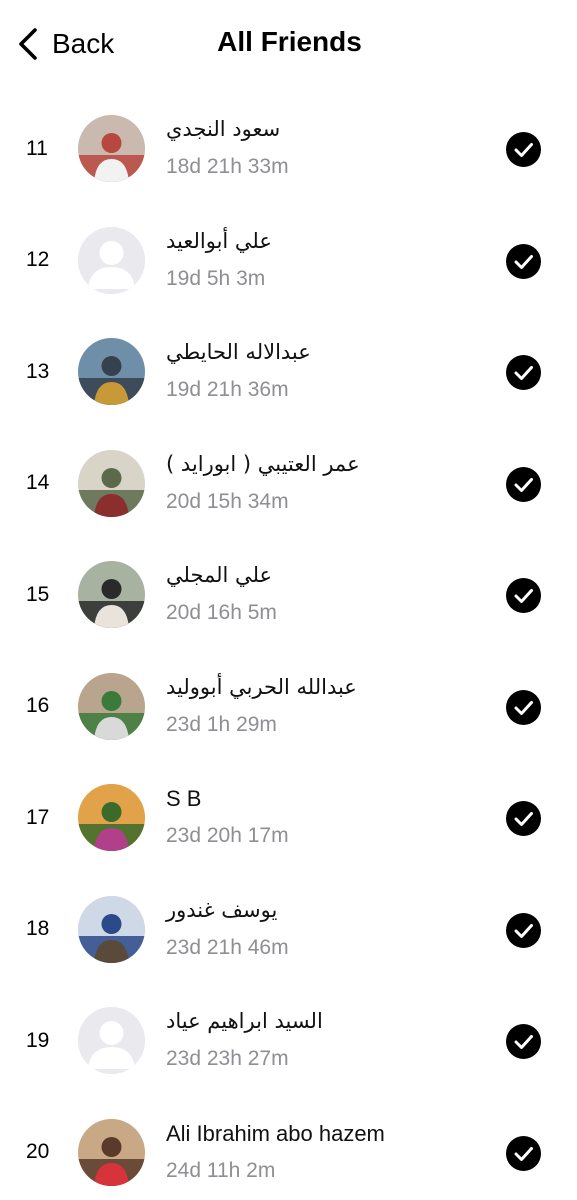  What do you see at coordinates (227, 1058) in the screenshot?
I see `friend-duration: 23d 23h 27m` at bounding box center [227, 1058].